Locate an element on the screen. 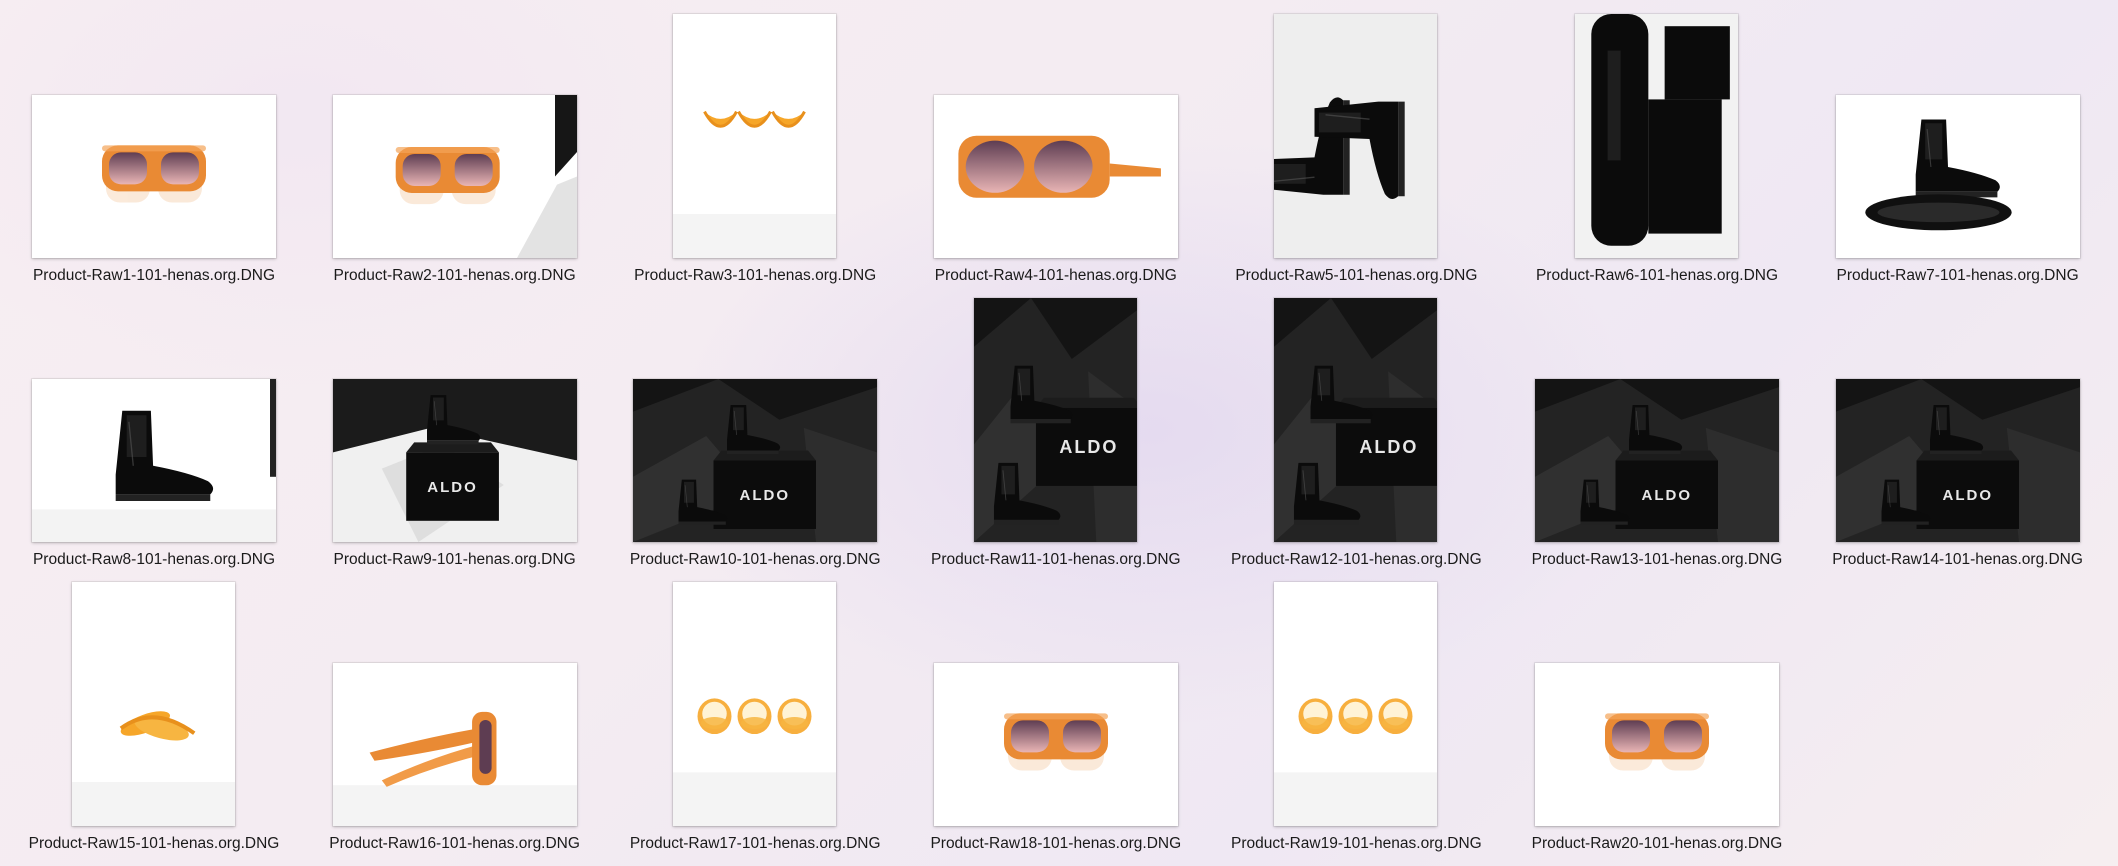  file-item: ALDO Product-Raw10-101-henas.org.DNG is located at coordinates (755, 426).